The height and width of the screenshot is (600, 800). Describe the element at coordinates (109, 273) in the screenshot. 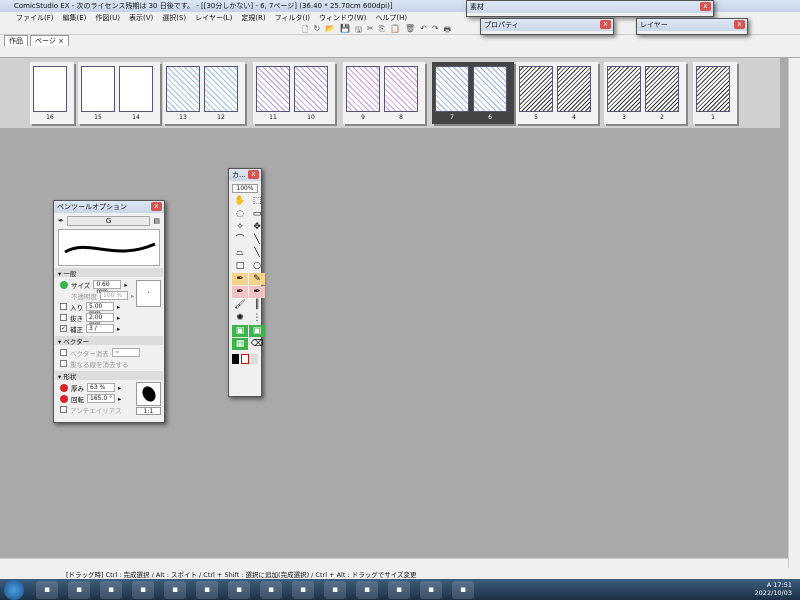

I see `section-general: ▾ 一般` at that location.